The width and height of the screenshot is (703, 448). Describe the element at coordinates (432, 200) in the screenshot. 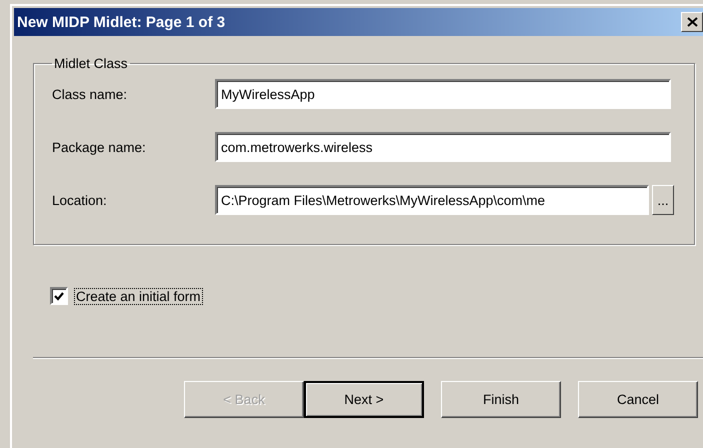

I see `input-field: C:\Program Files\Metrowerks\MyWirelessApp\com\me` at that location.